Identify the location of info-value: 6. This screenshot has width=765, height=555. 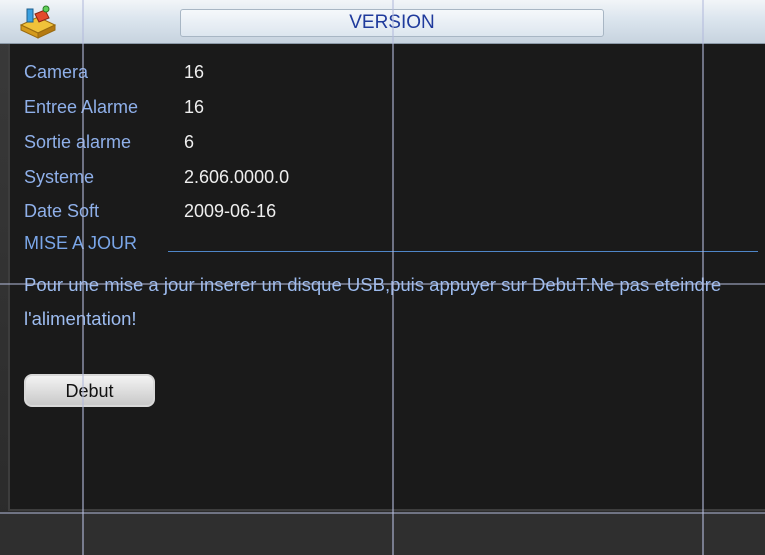
(189, 142).